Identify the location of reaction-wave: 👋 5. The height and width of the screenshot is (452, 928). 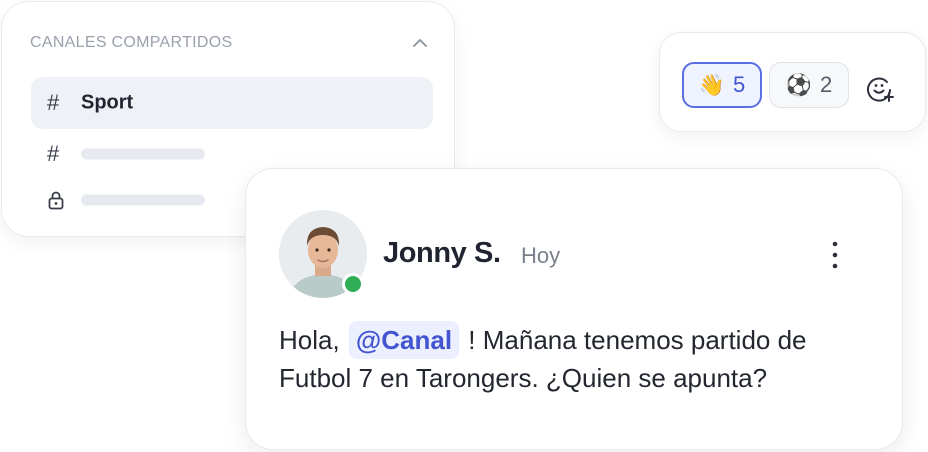
(722, 85).